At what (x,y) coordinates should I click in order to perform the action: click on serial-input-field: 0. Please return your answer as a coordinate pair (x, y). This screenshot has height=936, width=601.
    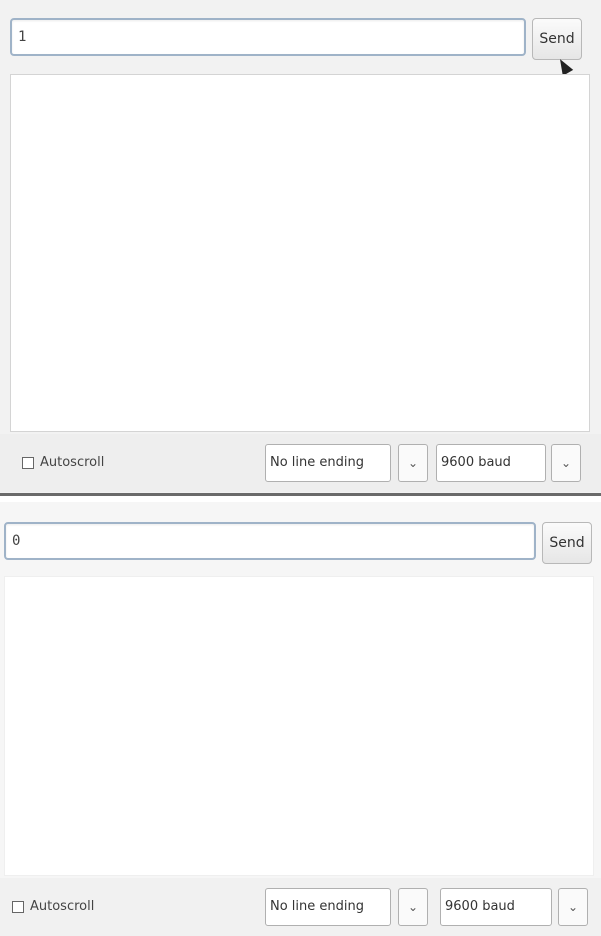
    Looking at the image, I should click on (270, 541).